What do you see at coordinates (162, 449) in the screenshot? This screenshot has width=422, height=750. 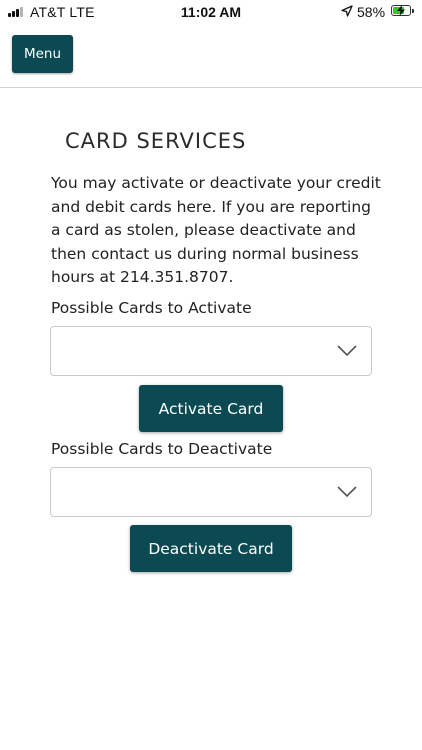 I see `deactivate-cards-label: Possible Cards to Deactivate` at bounding box center [162, 449].